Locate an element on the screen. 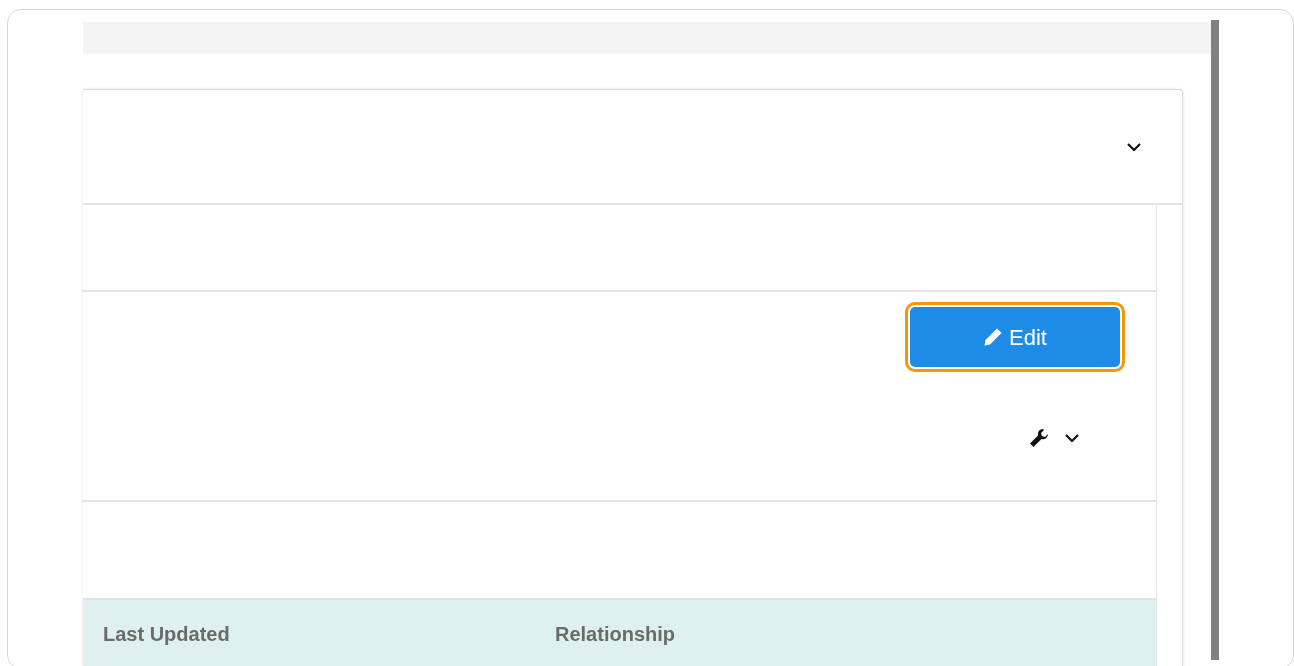  wrench-icon is located at coordinates (1039, 438).